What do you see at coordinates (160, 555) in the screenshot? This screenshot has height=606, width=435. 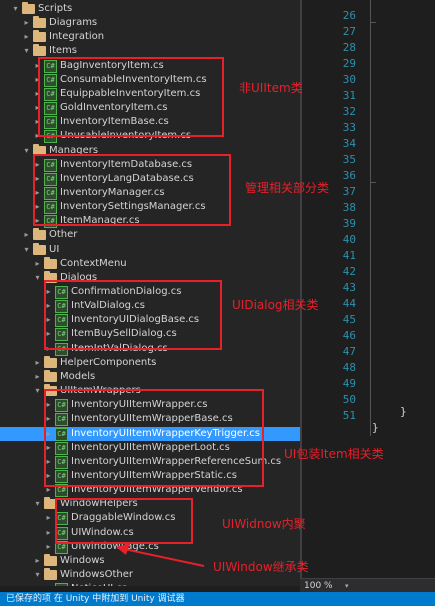 I see `annotation-arrow` at bounding box center [160, 555].